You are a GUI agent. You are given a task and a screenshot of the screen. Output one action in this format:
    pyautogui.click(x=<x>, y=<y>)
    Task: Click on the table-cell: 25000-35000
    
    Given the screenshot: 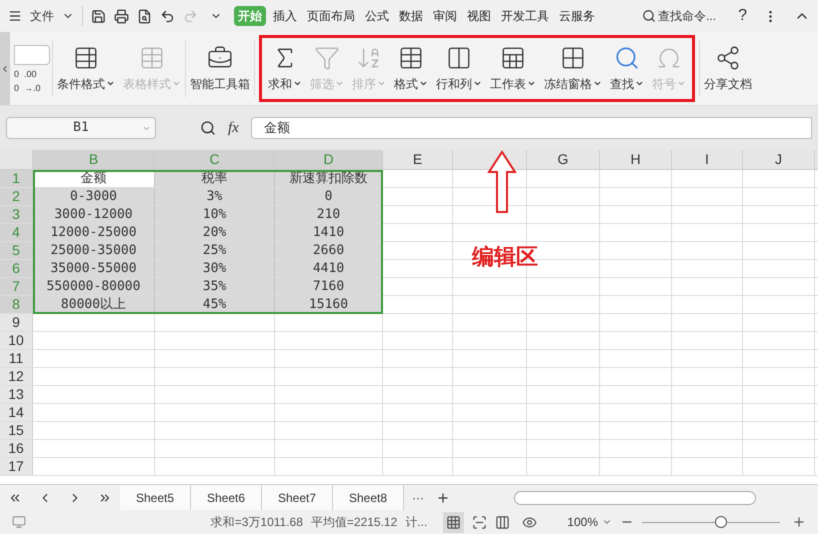 What is the action you would take?
    pyautogui.click(x=94, y=250)
    